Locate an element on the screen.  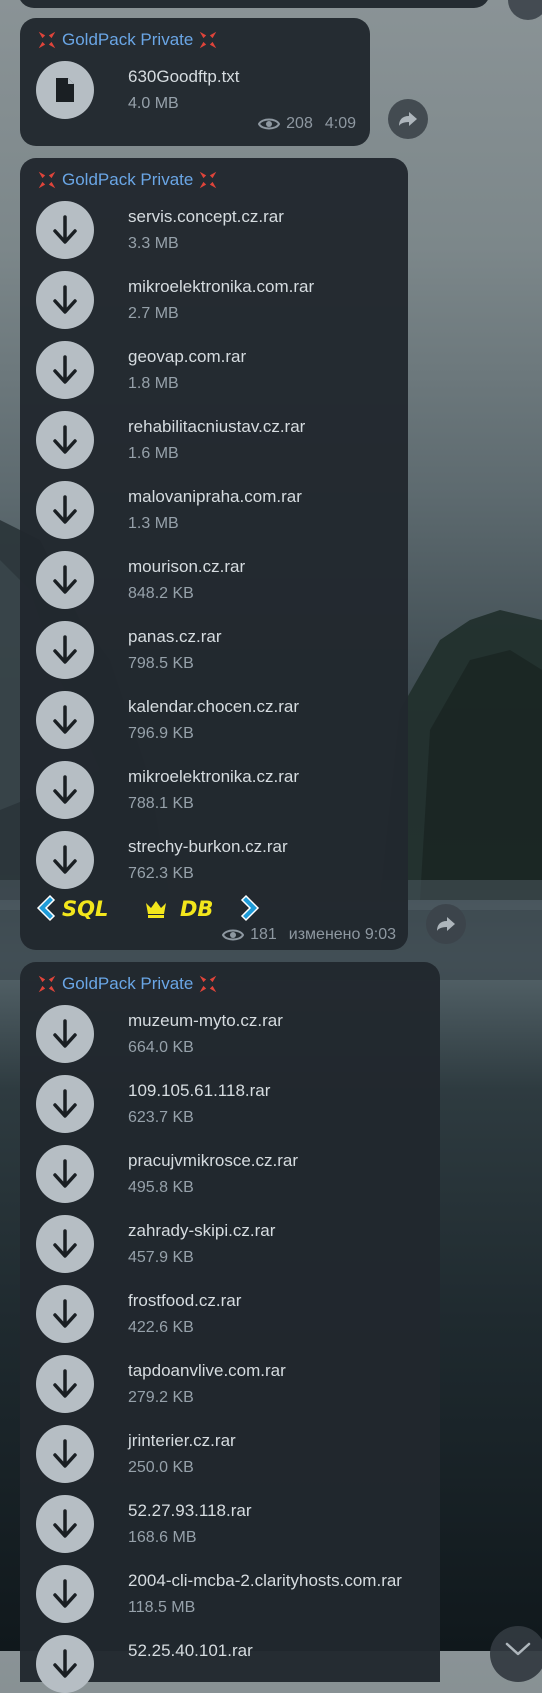
file-size: 2.7 MB is located at coordinates (153, 313).